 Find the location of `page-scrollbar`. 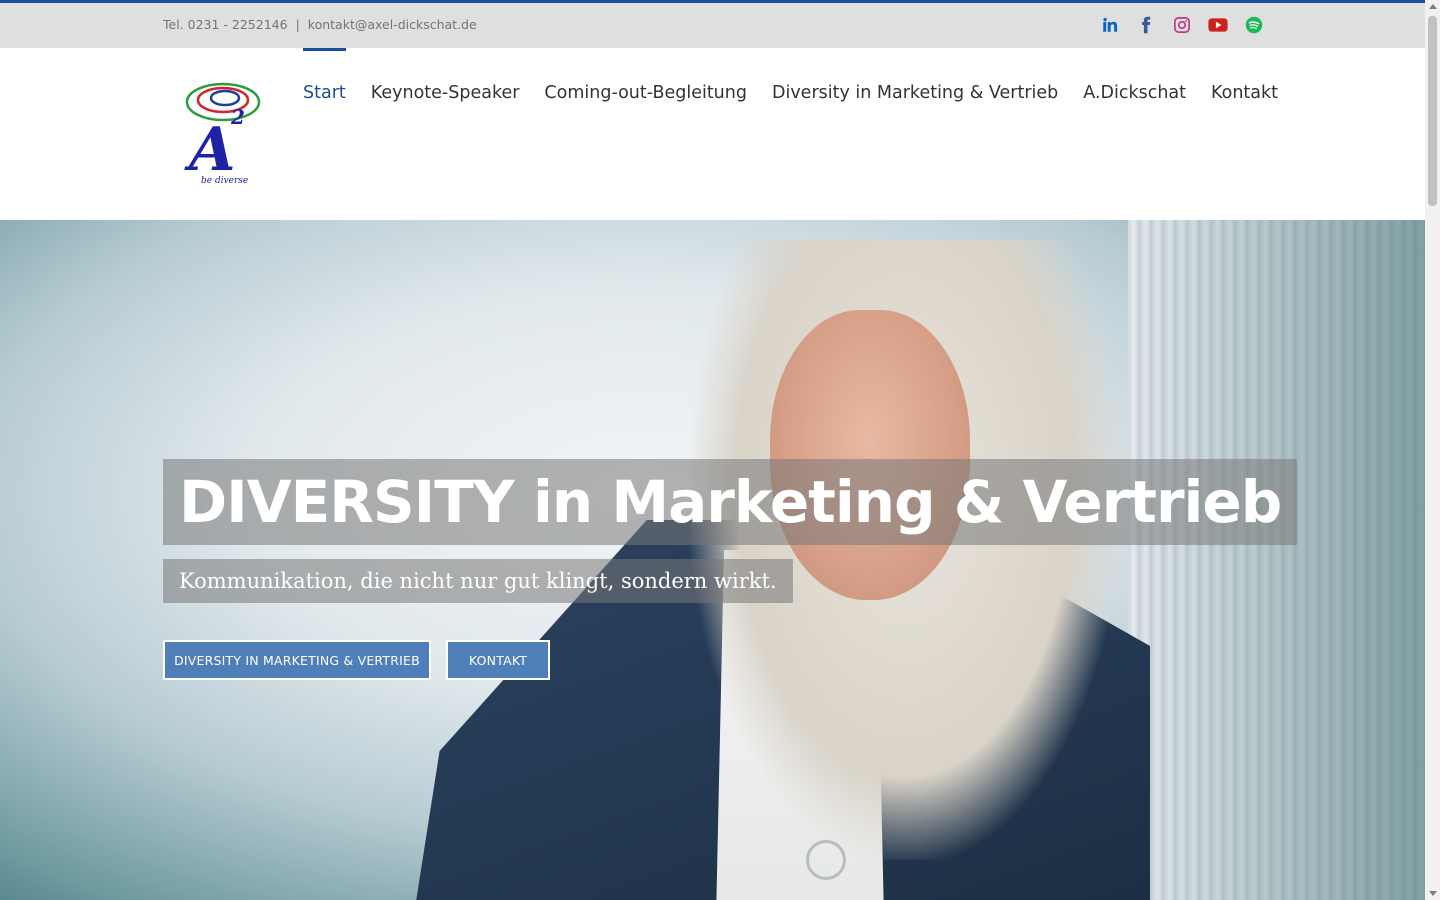

page-scrollbar is located at coordinates (1432, 450).